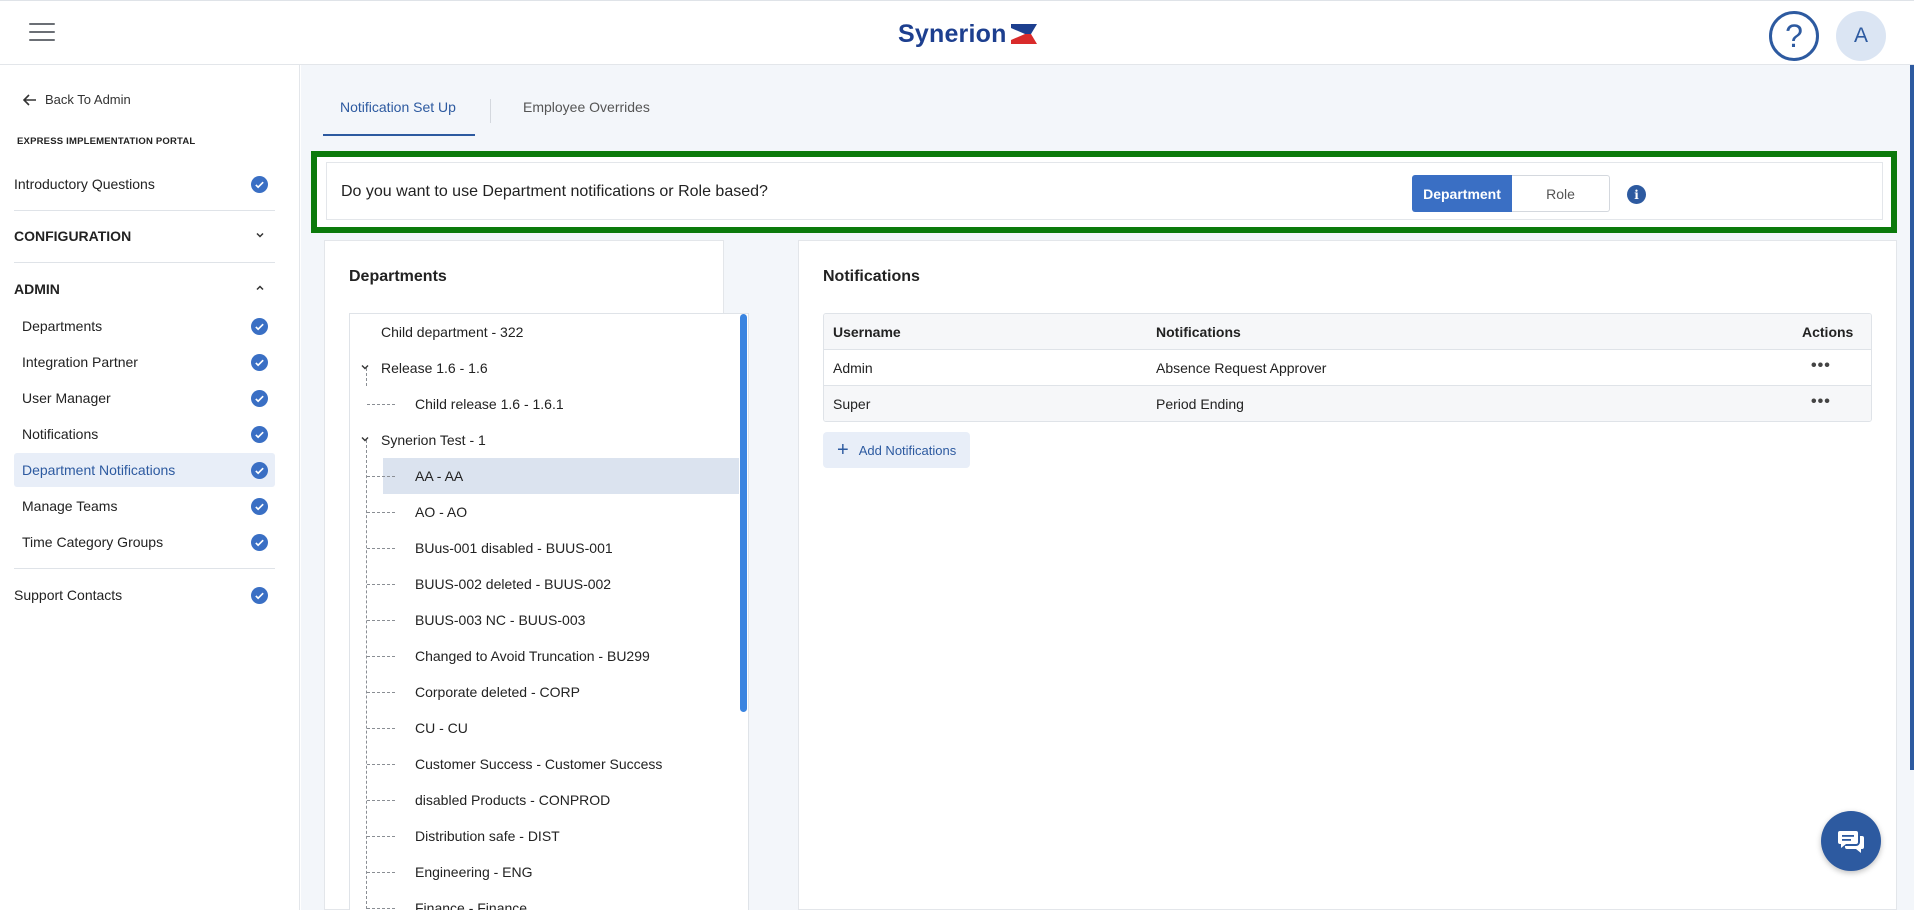  What do you see at coordinates (871, 276) in the screenshot?
I see `notifications-title: Notifications` at bounding box center [871, 276].